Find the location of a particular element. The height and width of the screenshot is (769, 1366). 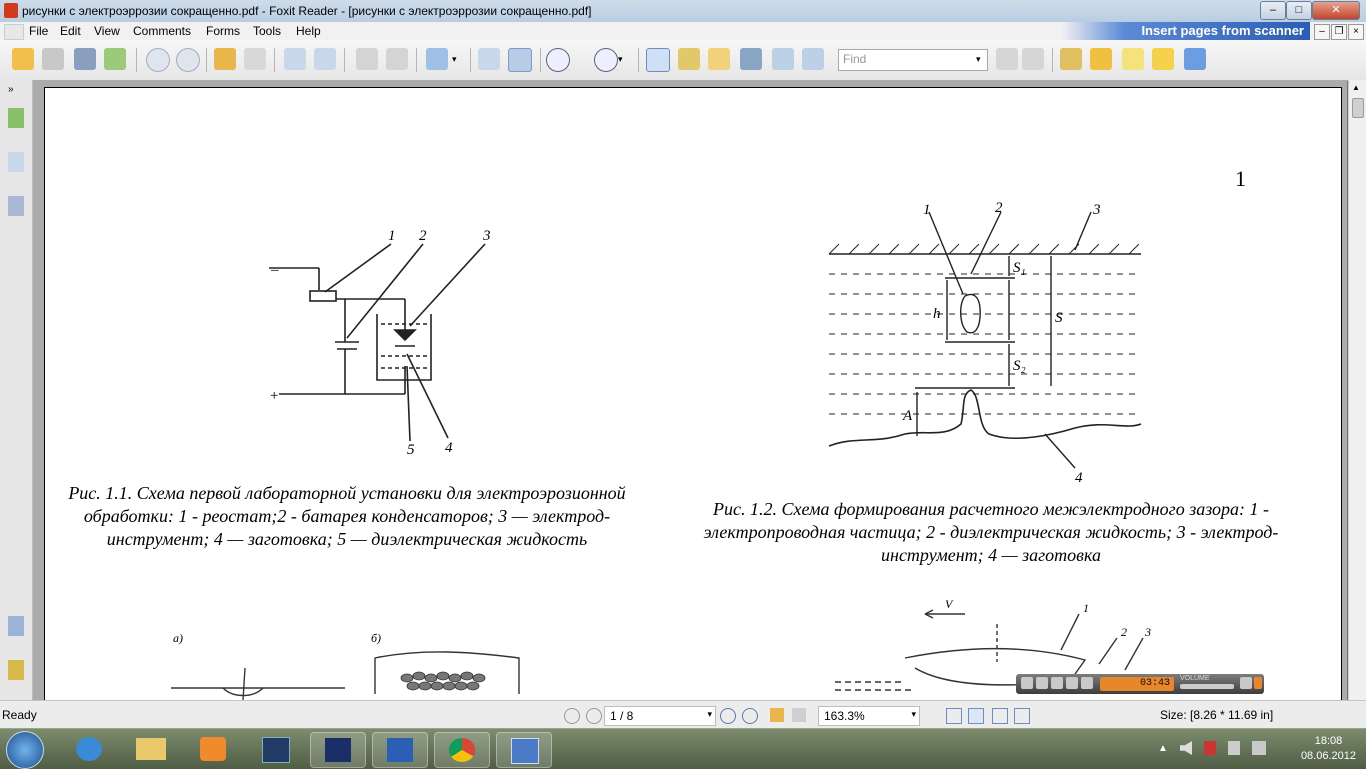

fit-page-icon is located at coordinates (489, 59).